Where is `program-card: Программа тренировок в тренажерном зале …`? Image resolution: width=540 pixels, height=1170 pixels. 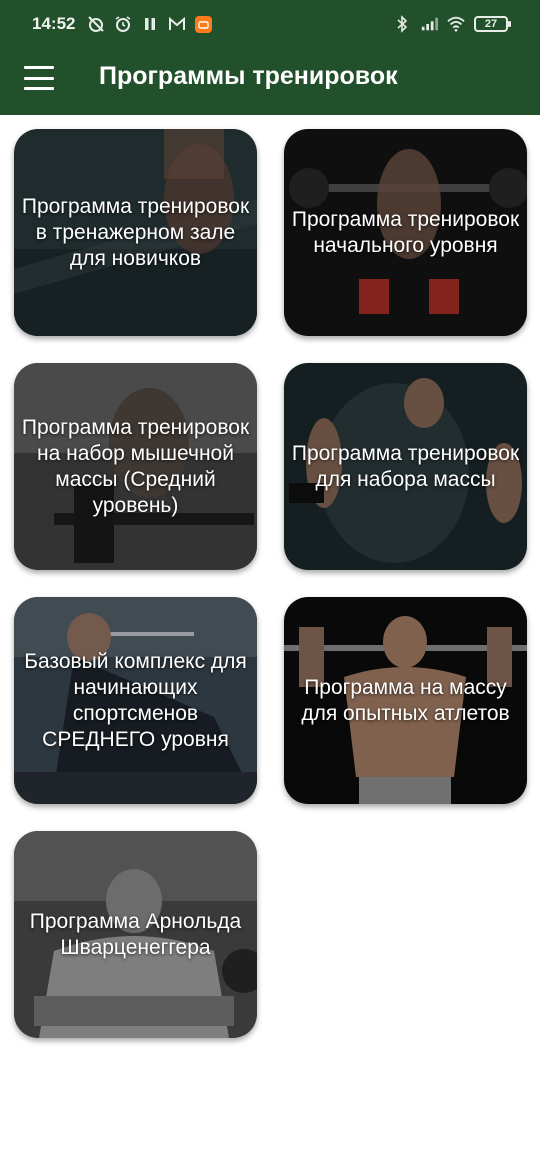 program-card: Программа тренировок в тренажерном зале … is located at coordinates (135, 232).